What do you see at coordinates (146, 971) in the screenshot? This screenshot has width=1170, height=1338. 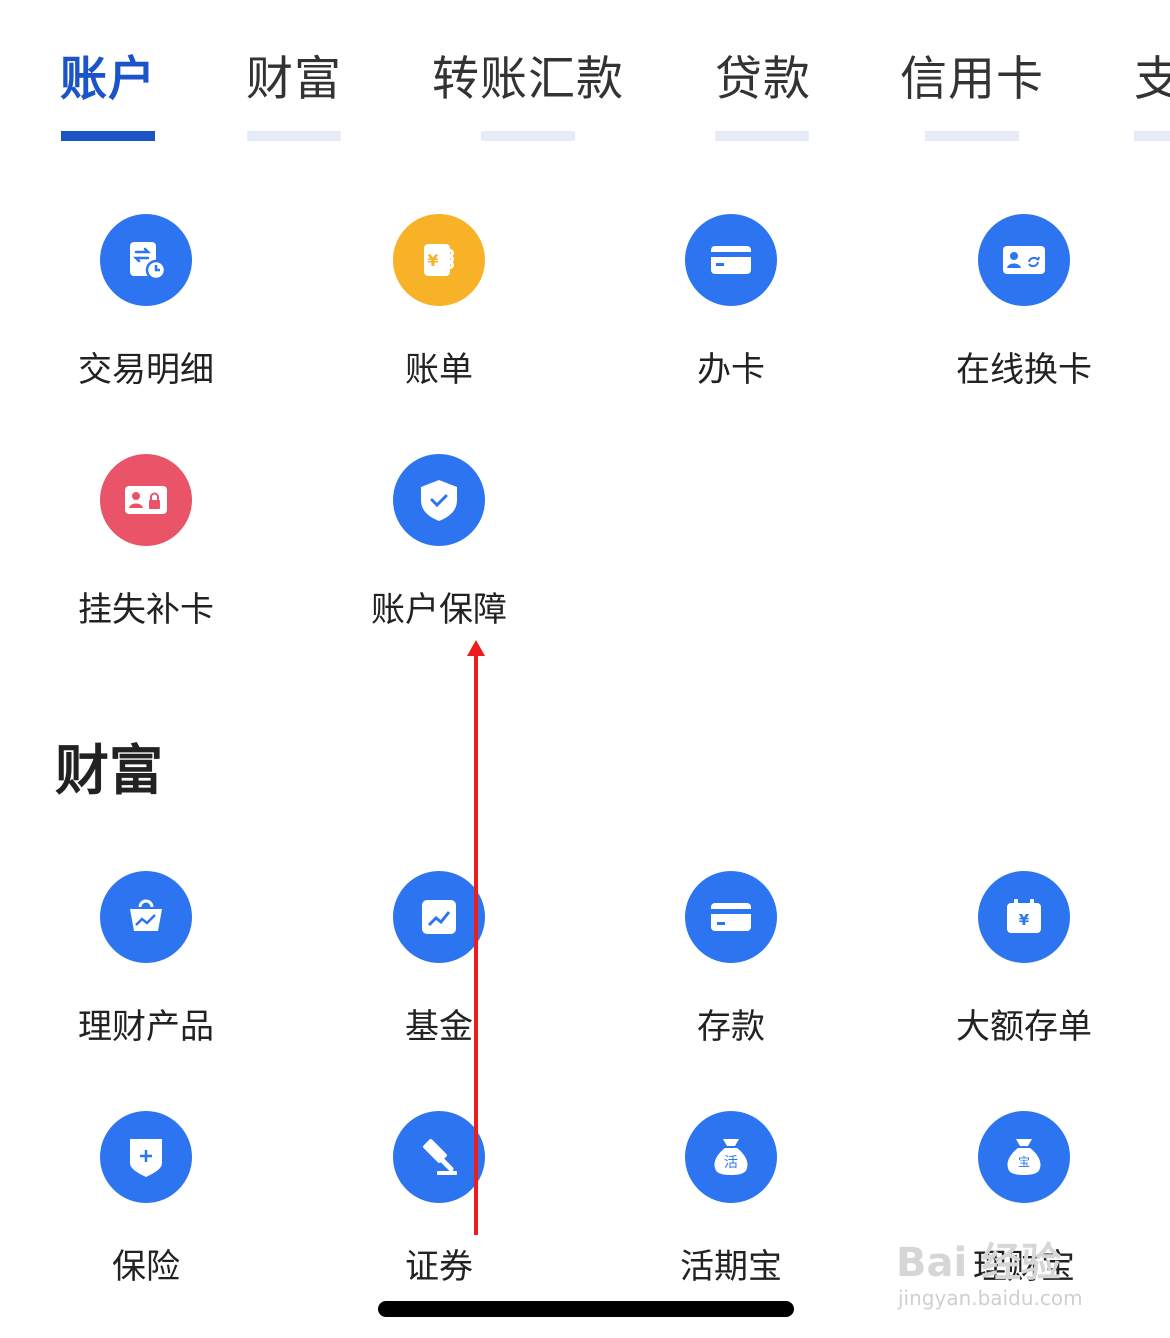 I see `wealth-item-wealth-products: 理财产品` at bounding box center [146, 971].